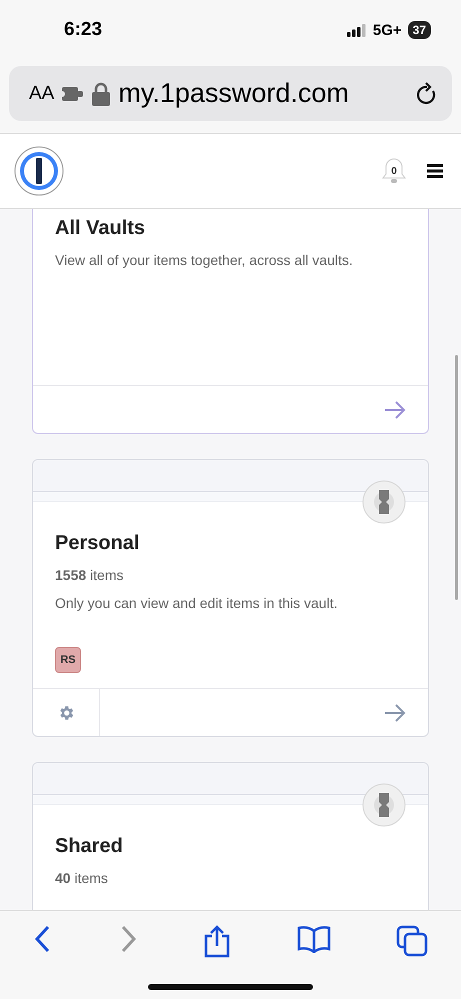 The width and height of the screenshot is (461, 999). What do you see at coordinates (89, 846) in the screenshot?
I see `vault-title: Shared` at bounding box center [89, 846].